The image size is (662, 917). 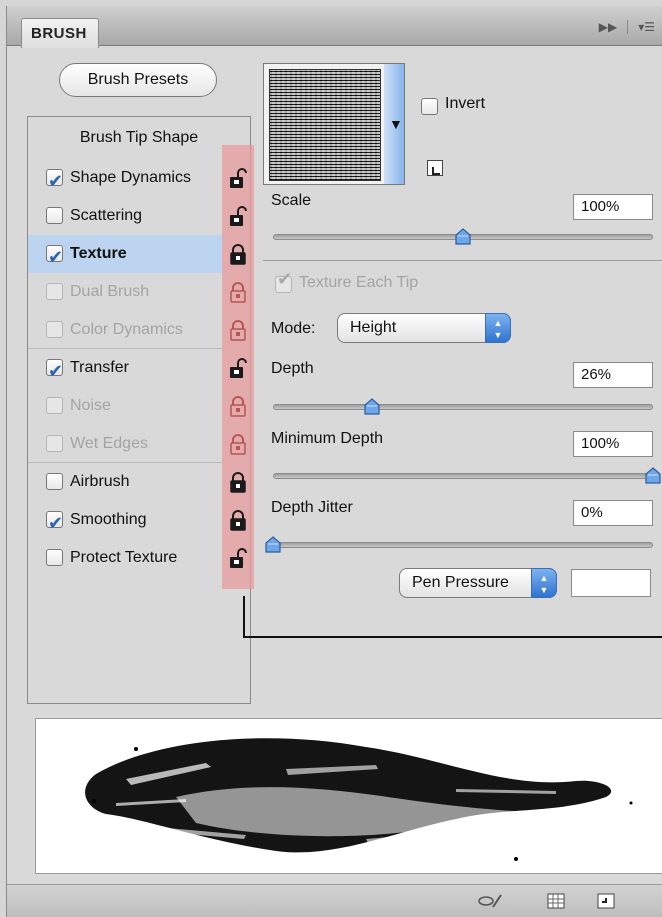 I want to click on toggle-live-tip-icon, so click(x=489, y=901).